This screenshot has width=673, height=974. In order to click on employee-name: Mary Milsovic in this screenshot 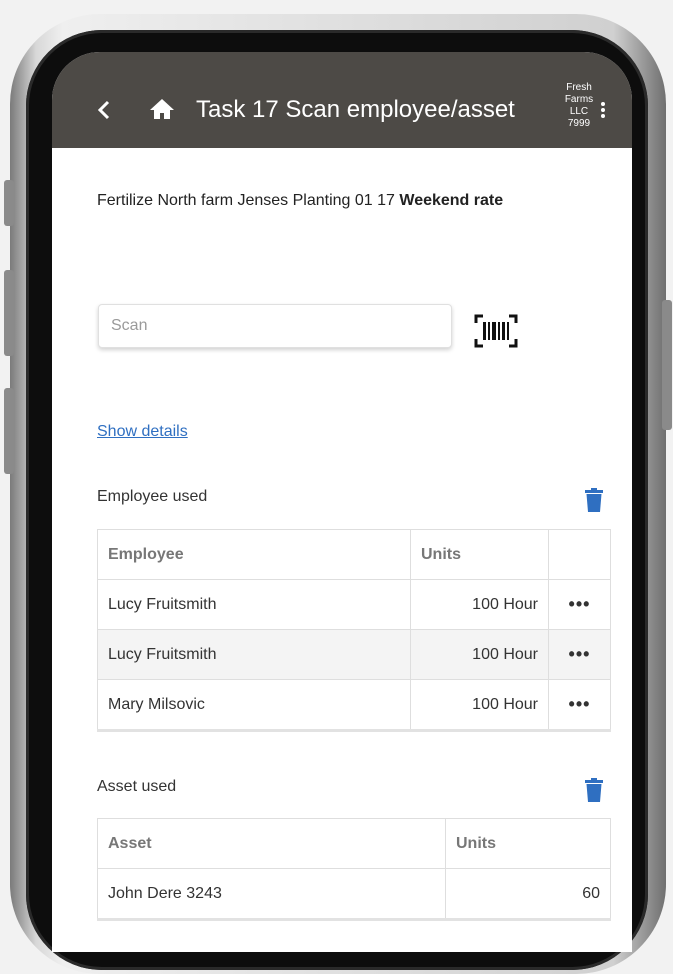, I will do `click(254, 705)`.